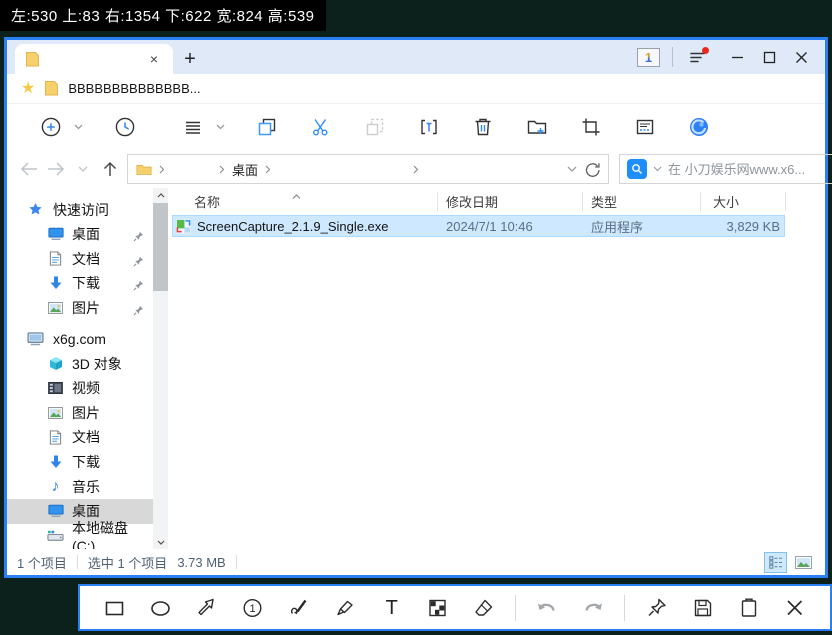 Image resolution: width=832 pixels, height=635 pixels. I want to click on download-icon, so click(55, 462).